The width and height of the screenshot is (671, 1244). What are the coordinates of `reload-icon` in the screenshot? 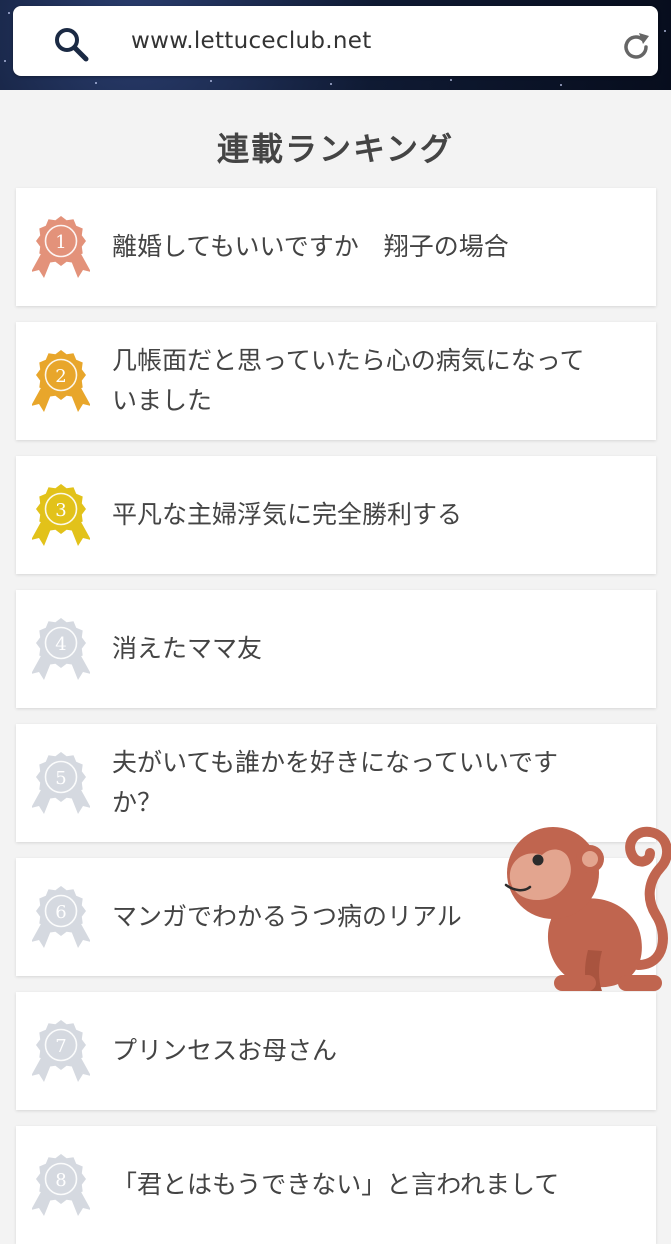 It's located at (636, 47).